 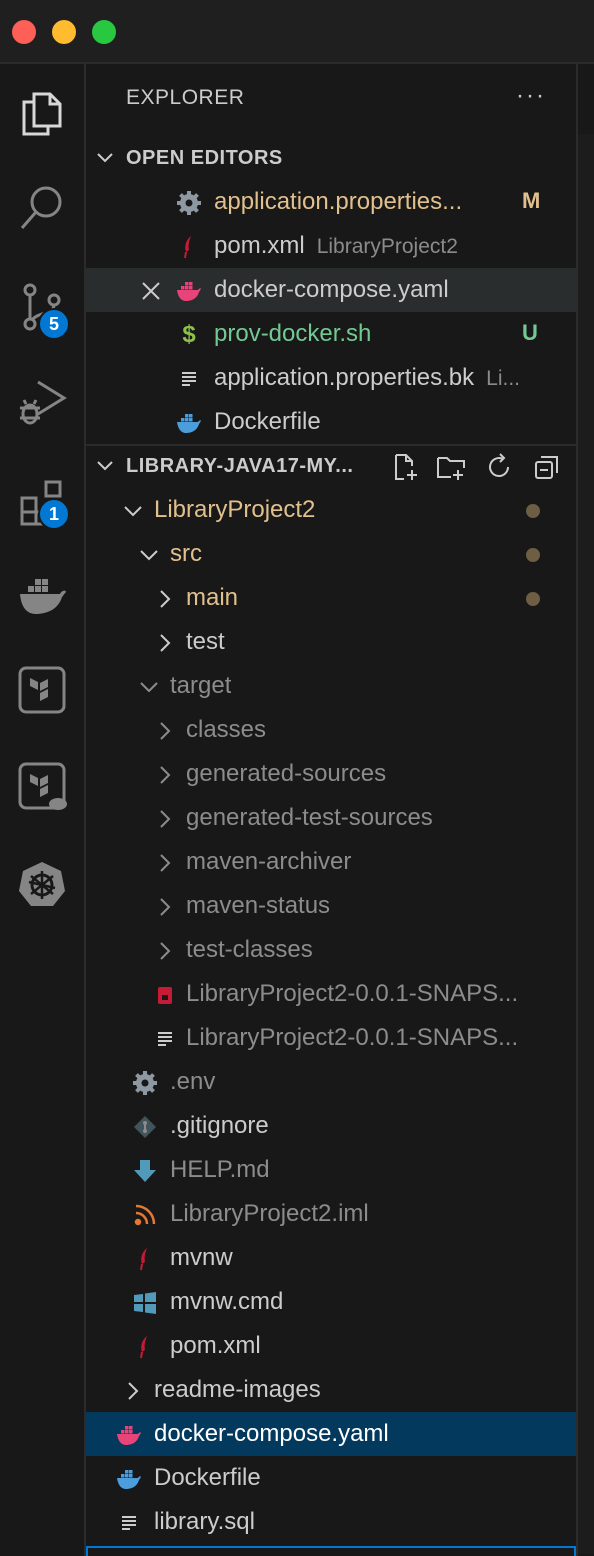 I want to click on tree-folder-readme-images: readme-images, so click(x=331, y=1390).